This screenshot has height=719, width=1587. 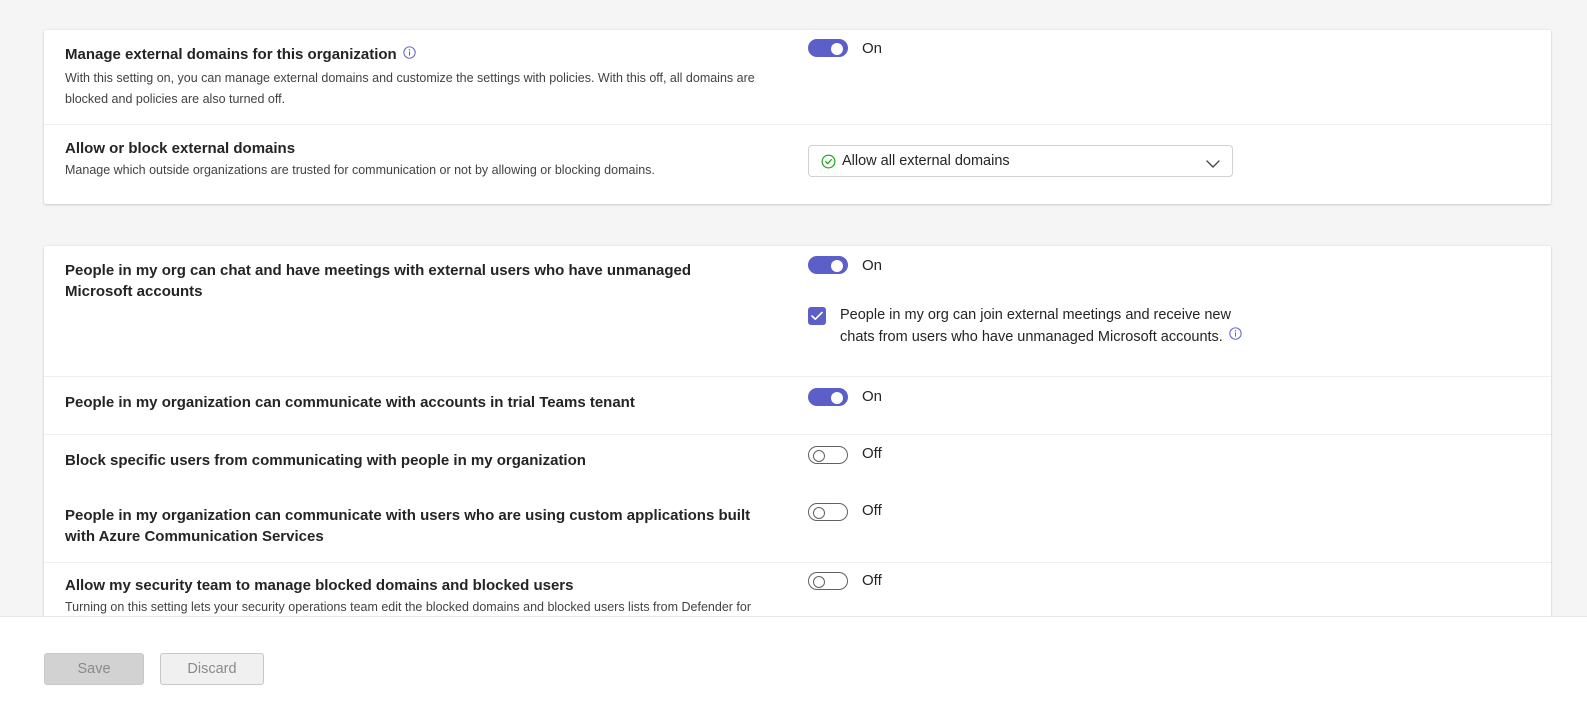 I want to click on unmanaged-accounts-toggle-label: On, so click(x=872, y=265).